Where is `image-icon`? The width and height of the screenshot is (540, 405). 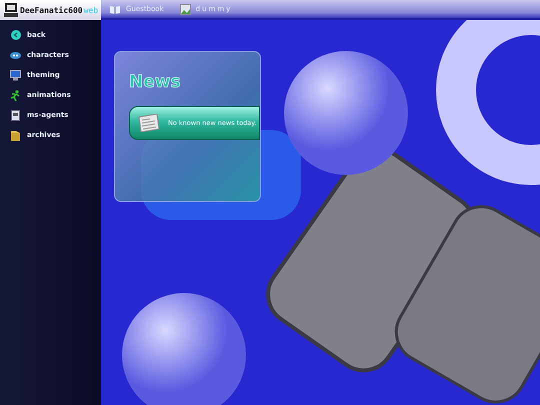 image-icon is located at coordinates (185, 9).